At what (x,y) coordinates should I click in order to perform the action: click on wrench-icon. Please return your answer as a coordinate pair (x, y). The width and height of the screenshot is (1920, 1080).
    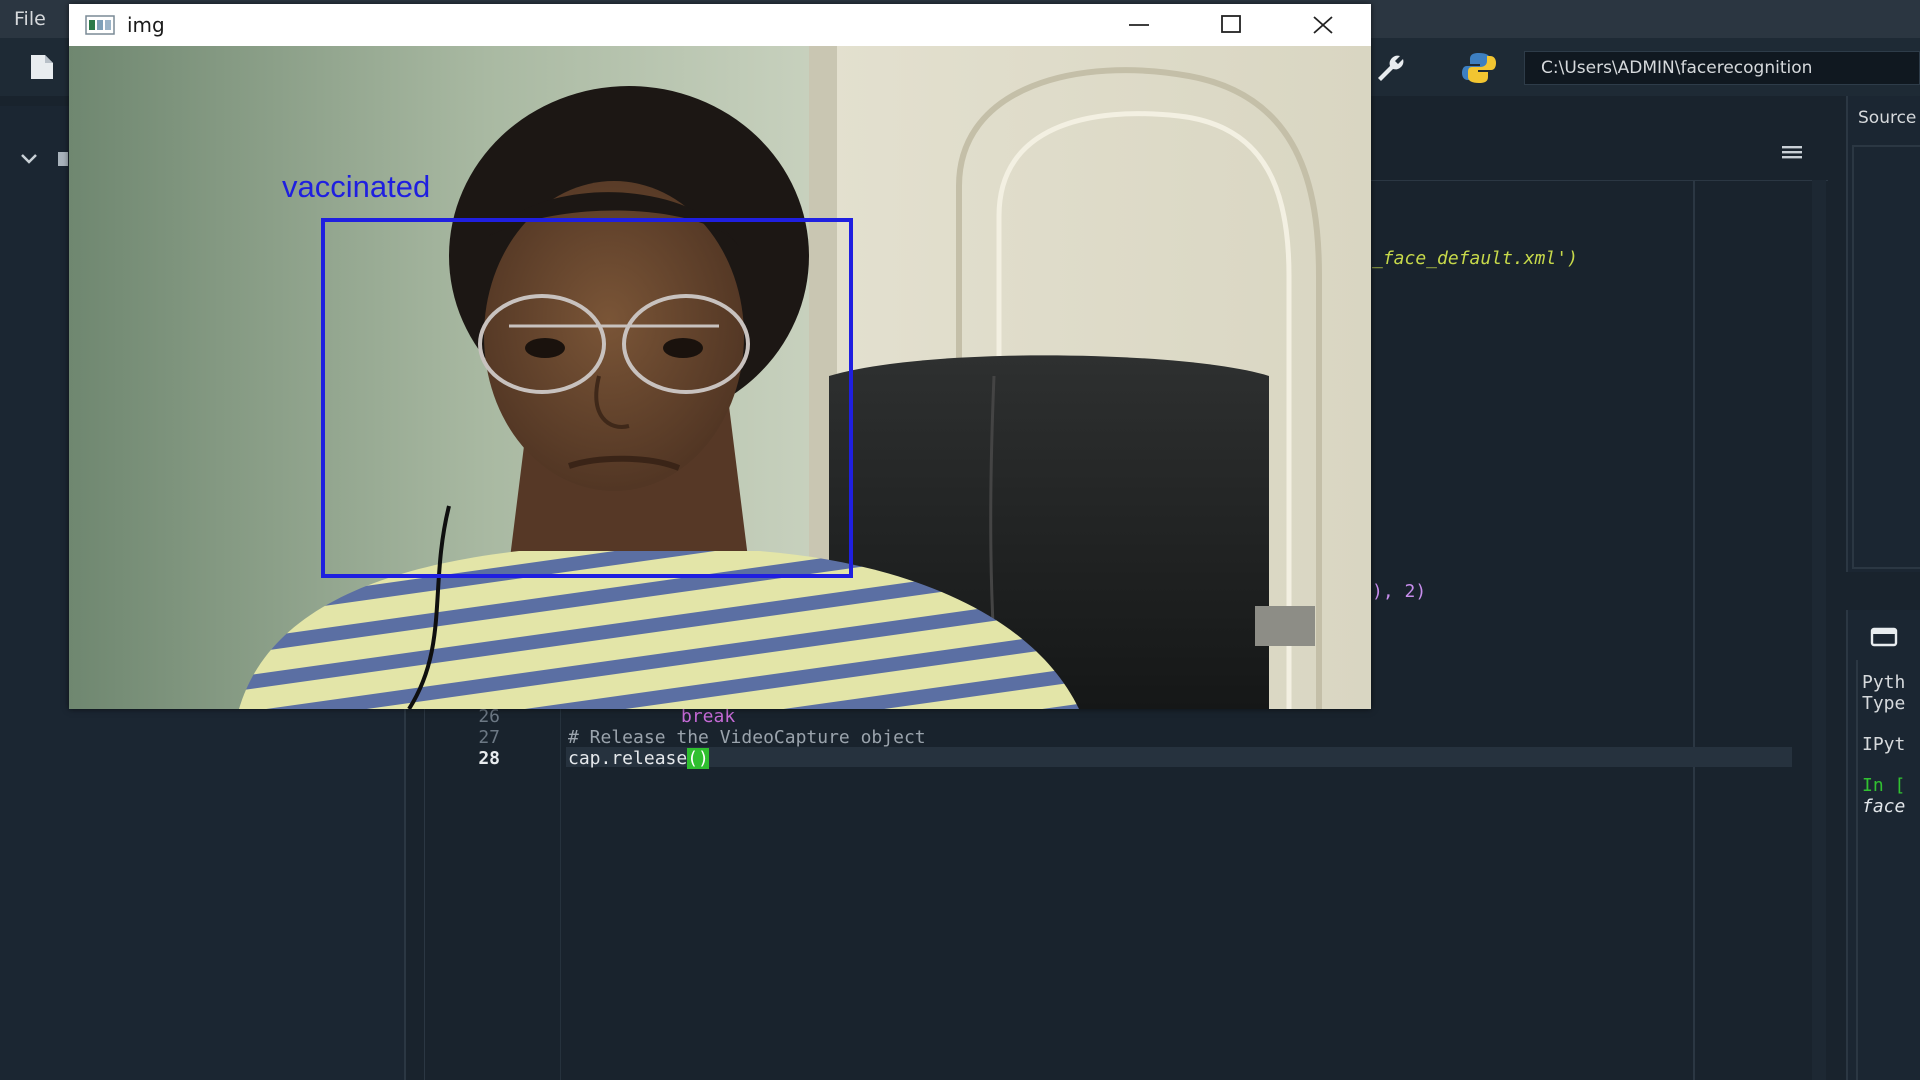
    Looking at the image, I should click on (1389, 67).